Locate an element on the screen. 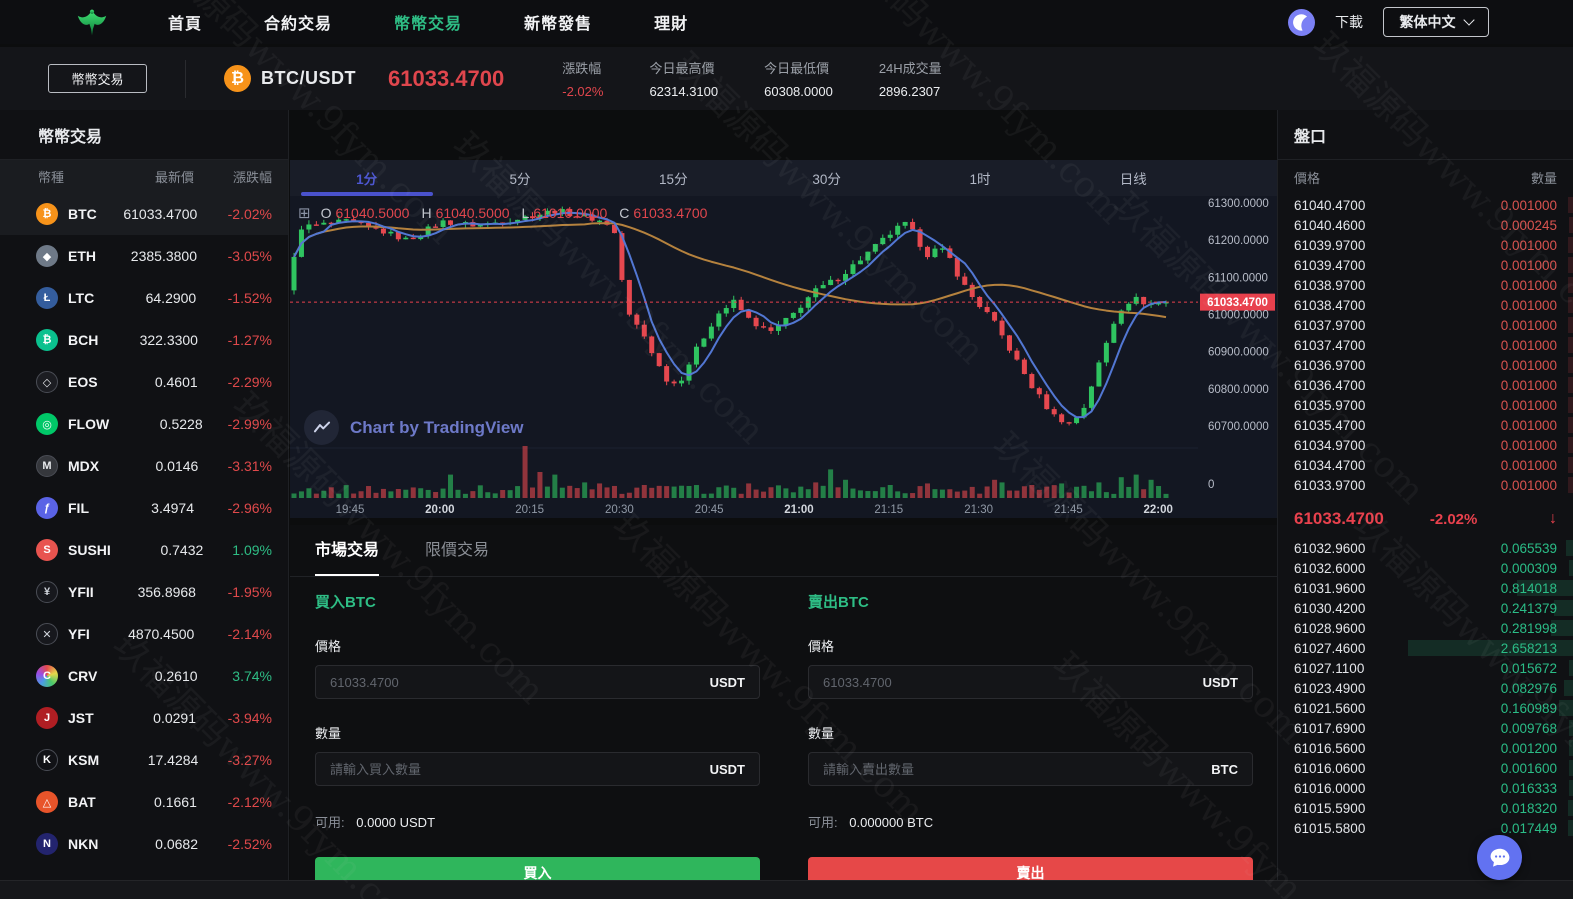 This screenshot has height=899, width=1573. ask-row: 61039.4700 0.001000 is located at coordinates (1425, 265).